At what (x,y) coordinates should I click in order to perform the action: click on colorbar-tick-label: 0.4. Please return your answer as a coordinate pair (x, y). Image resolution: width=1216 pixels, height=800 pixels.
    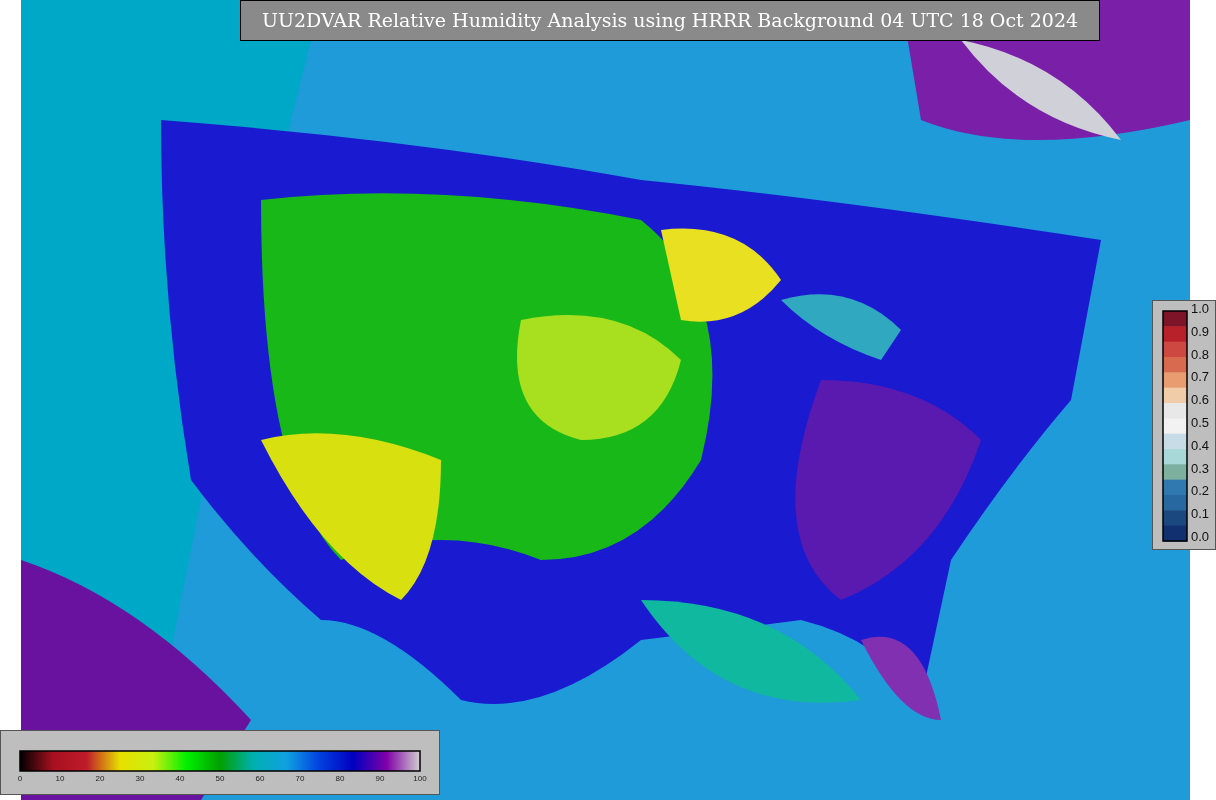
    Looking at the image, I should click on (1200, 445).